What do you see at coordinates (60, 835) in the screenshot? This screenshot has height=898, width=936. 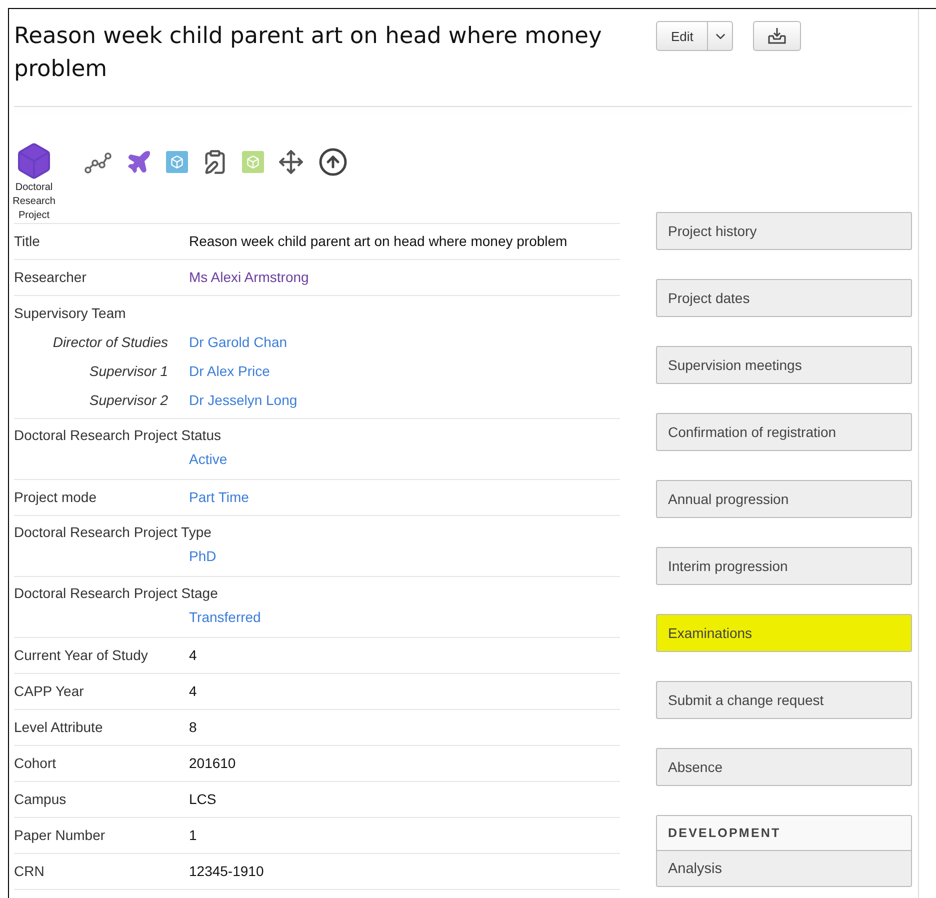 I see `field-label: Paper Number` at bounding box center [60, 835].